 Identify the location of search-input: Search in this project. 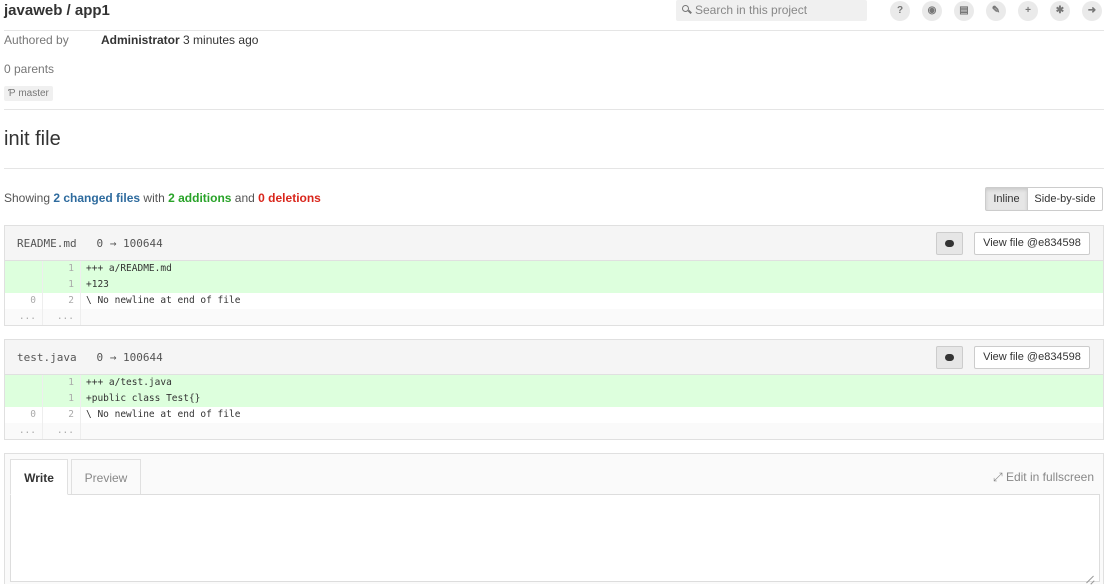
(771, 10).